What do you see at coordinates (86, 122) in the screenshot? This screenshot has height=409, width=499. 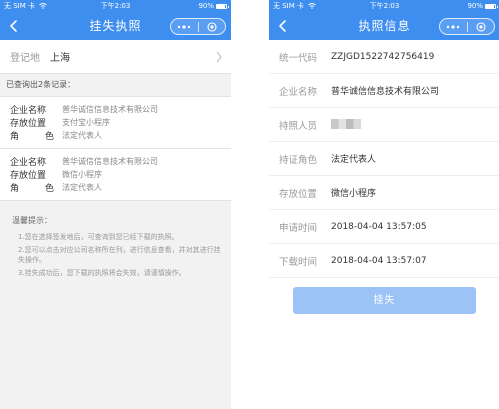 I see `location-value: 支付宝小程序` at bounding box center [86, 122].